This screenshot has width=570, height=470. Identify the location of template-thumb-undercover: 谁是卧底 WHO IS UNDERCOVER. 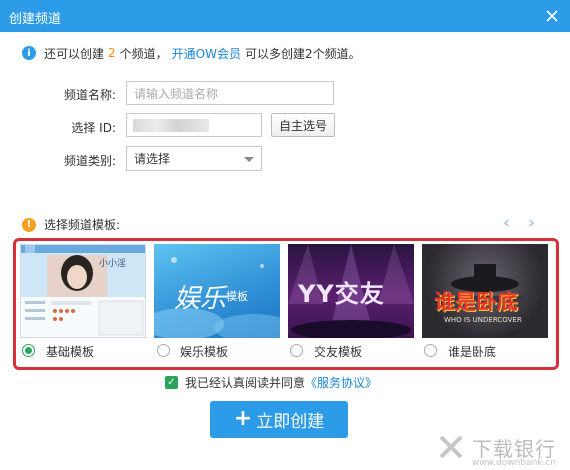
(485, 291).